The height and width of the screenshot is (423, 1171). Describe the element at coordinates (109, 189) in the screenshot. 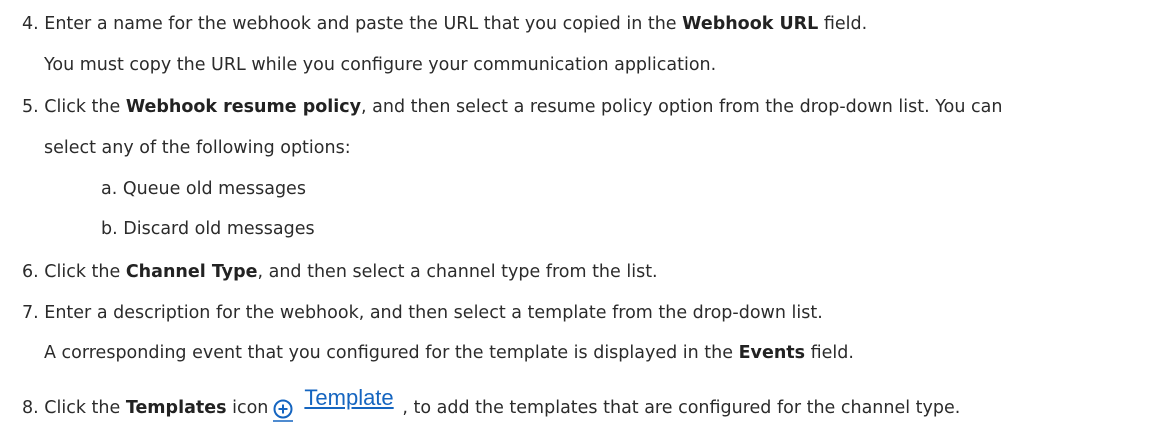

I see `option-letter: a.` at that location.